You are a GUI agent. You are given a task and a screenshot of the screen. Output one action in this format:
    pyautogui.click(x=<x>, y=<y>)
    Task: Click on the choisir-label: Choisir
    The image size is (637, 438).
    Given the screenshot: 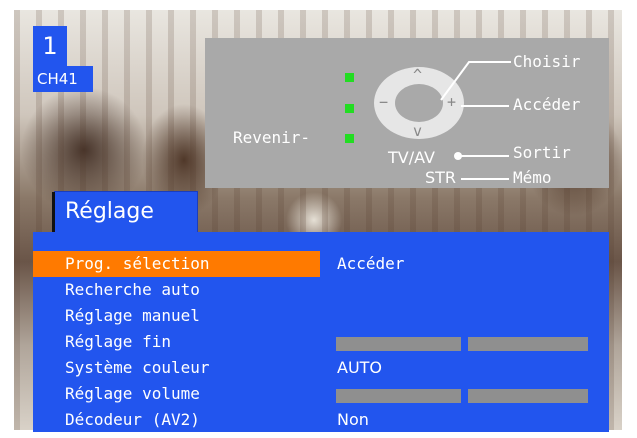 What is the action you would take?
    pyautogui.click(x=547, y=61)
    